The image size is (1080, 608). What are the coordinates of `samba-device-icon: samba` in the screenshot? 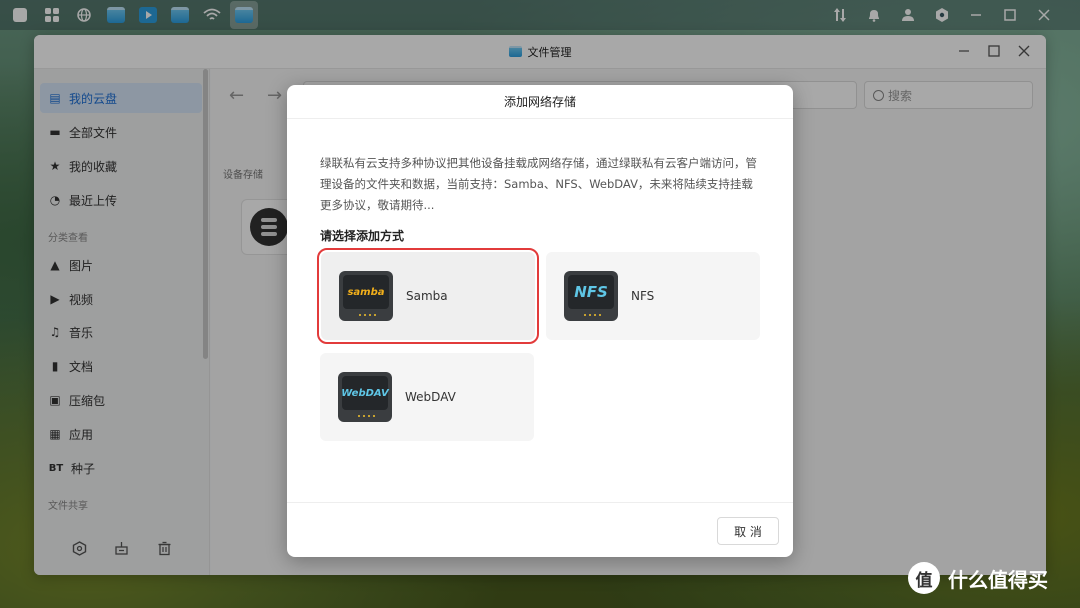 It's located at (366, 296).